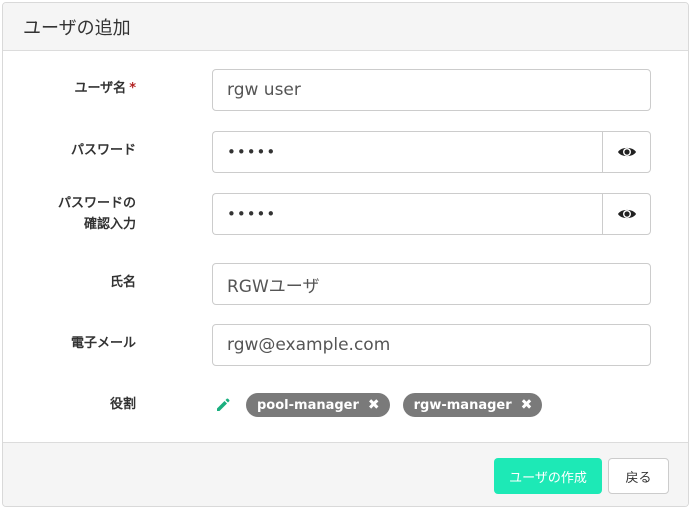 Image resolution: width=691 pixels, height=509 pixels. What do you see at coordinates (407, 152) in the screenshot?
I see `password-input: •••••` at bounding box center [407, 152].